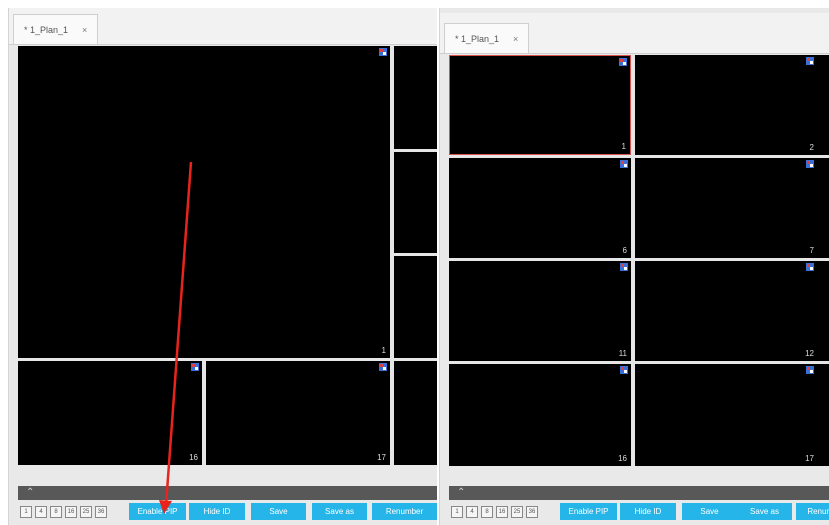  I want to click on tile-number: 7, so click(811, 250).